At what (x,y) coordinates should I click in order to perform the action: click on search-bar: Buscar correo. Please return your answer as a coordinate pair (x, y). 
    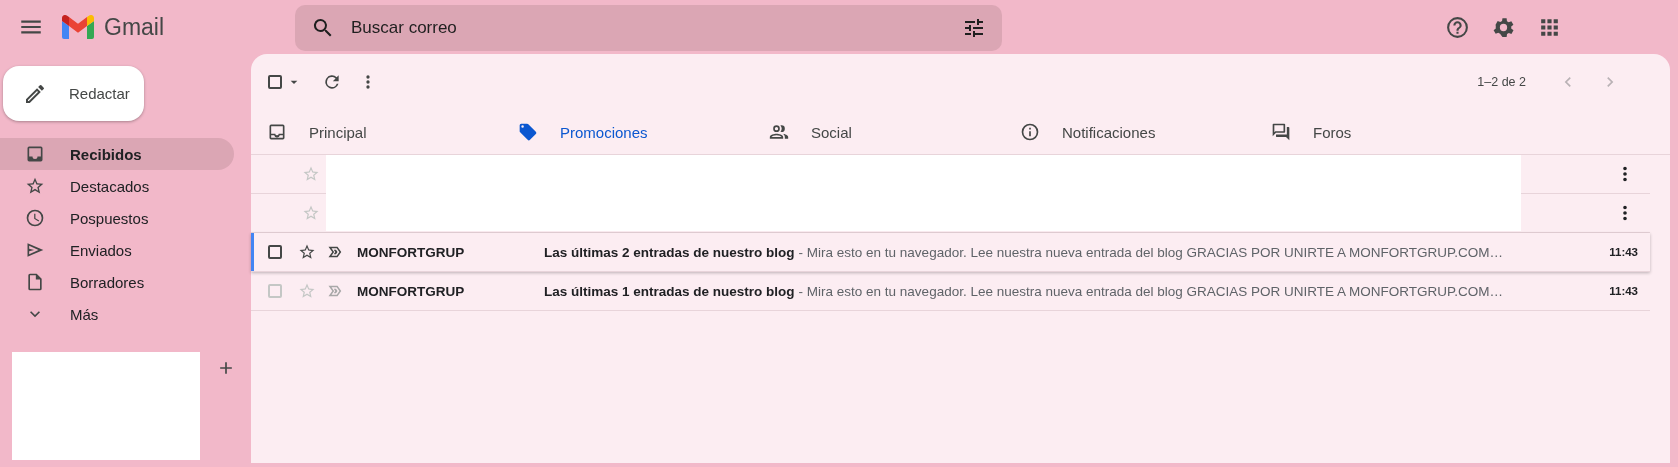
    Looking at the image, I should click on (648, 28).